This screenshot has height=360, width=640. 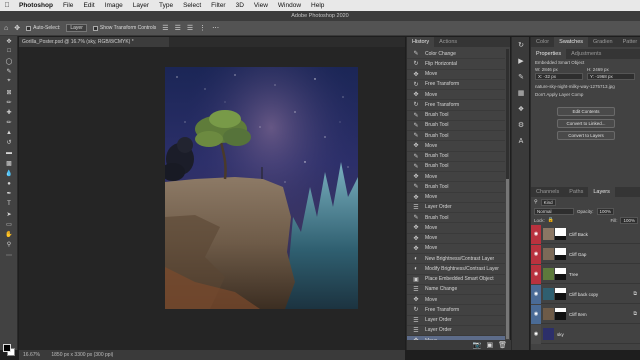 I want to click on tab-paths: Paths, so click(x=576, y=192).